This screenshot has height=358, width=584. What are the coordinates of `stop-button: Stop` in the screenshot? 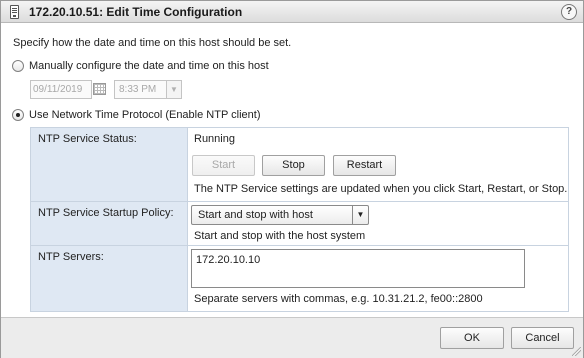 It's located at (293, 165).